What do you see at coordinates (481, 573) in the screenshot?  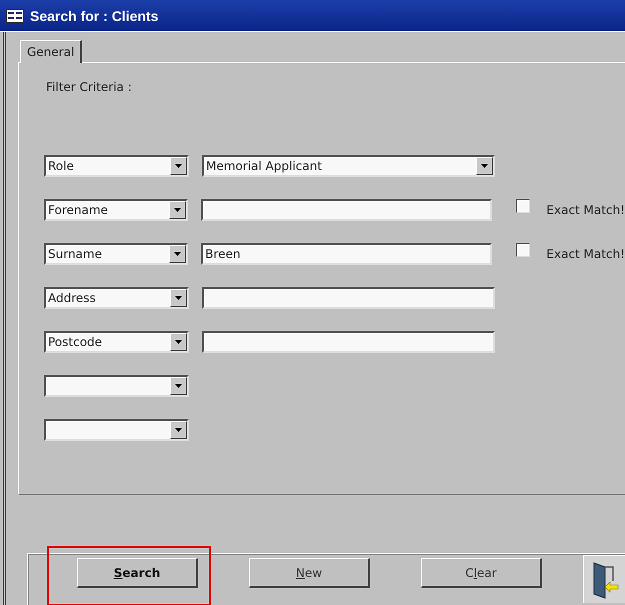 I see `button: Clear` at bounding box center [481, 573].